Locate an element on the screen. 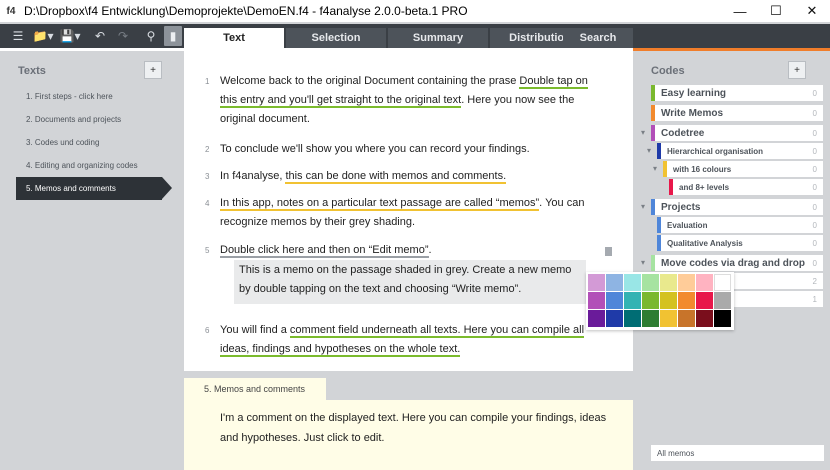 This screenshot has height=470, width=830. code-count: 1 is located at coordinates (814, 299).